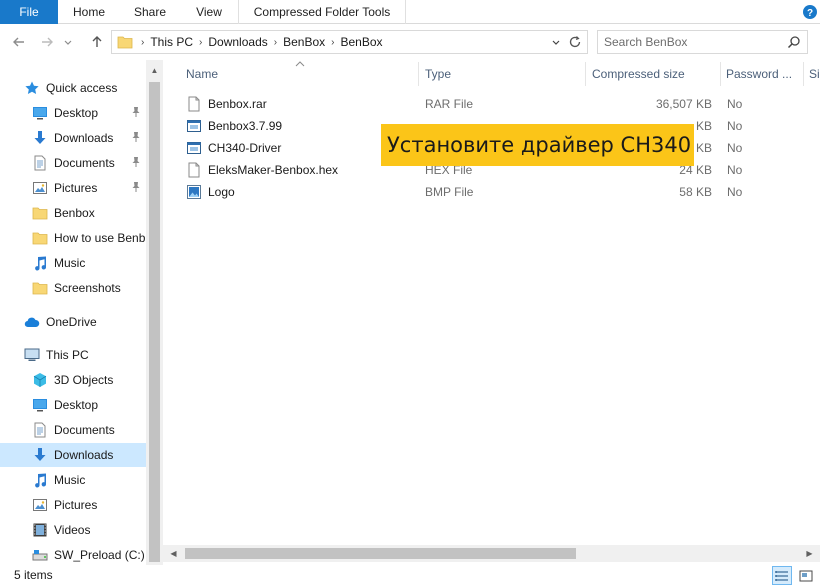 The image size is (820, 586). What do you see at coordinates (100, 238) in the screenshot?
I see `sidebar-item-label: How to use Benb` at bounding box center [100, 238].